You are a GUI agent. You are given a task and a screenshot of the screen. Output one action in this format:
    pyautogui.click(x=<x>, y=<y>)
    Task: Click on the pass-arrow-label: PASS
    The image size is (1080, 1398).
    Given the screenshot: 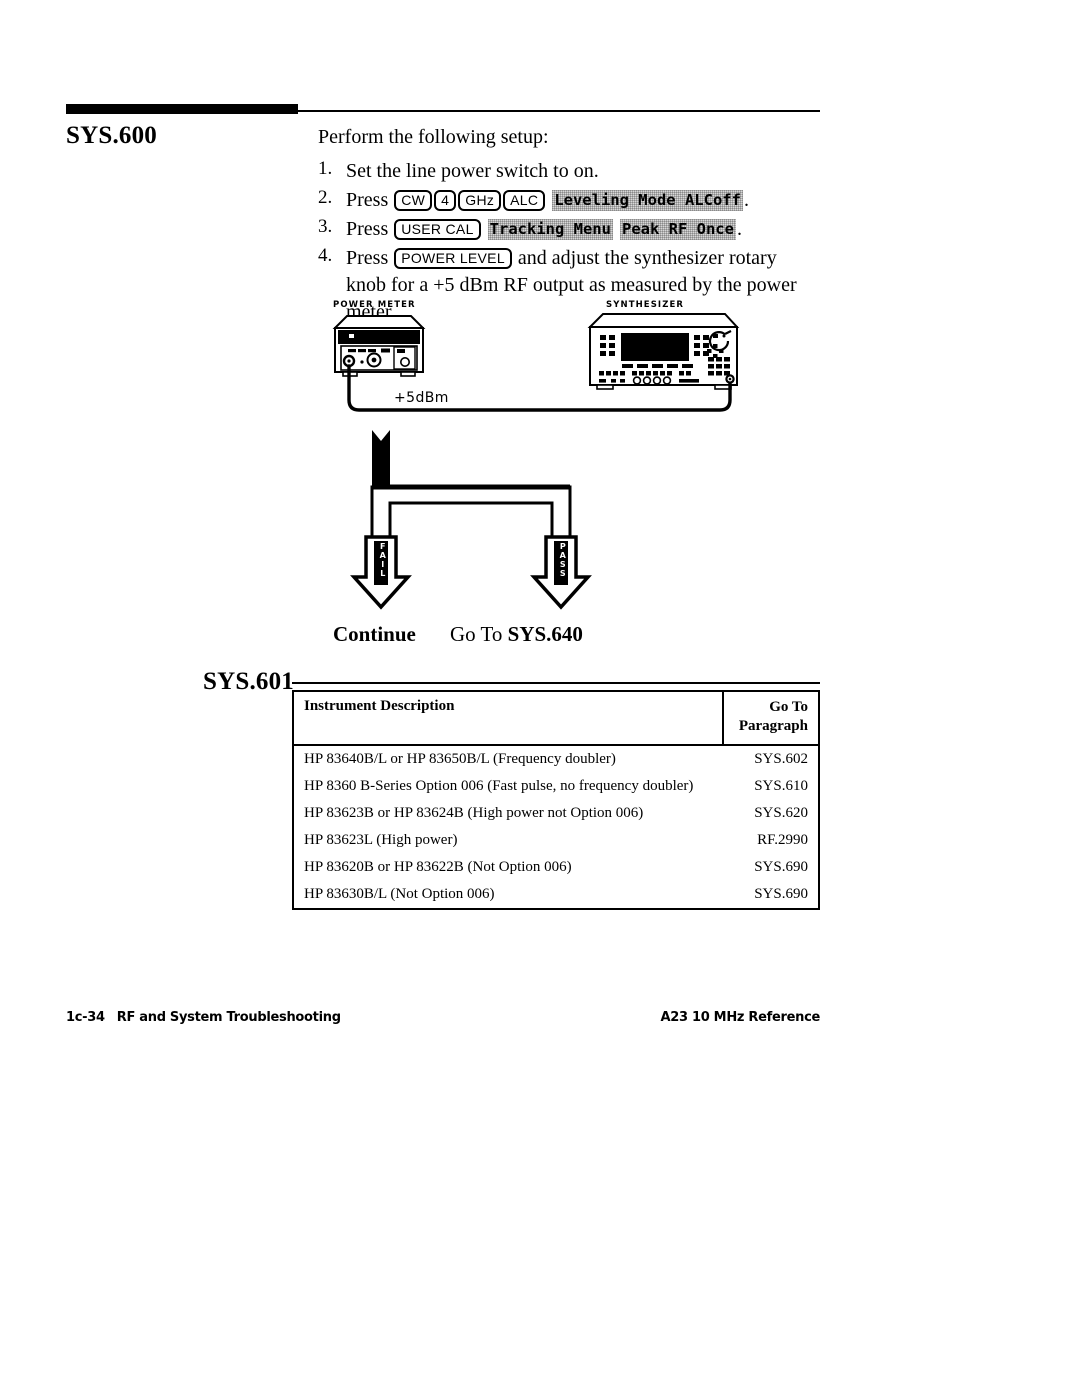 What is the action you would take?
    pyautogui.click(x=562, y=562)
    